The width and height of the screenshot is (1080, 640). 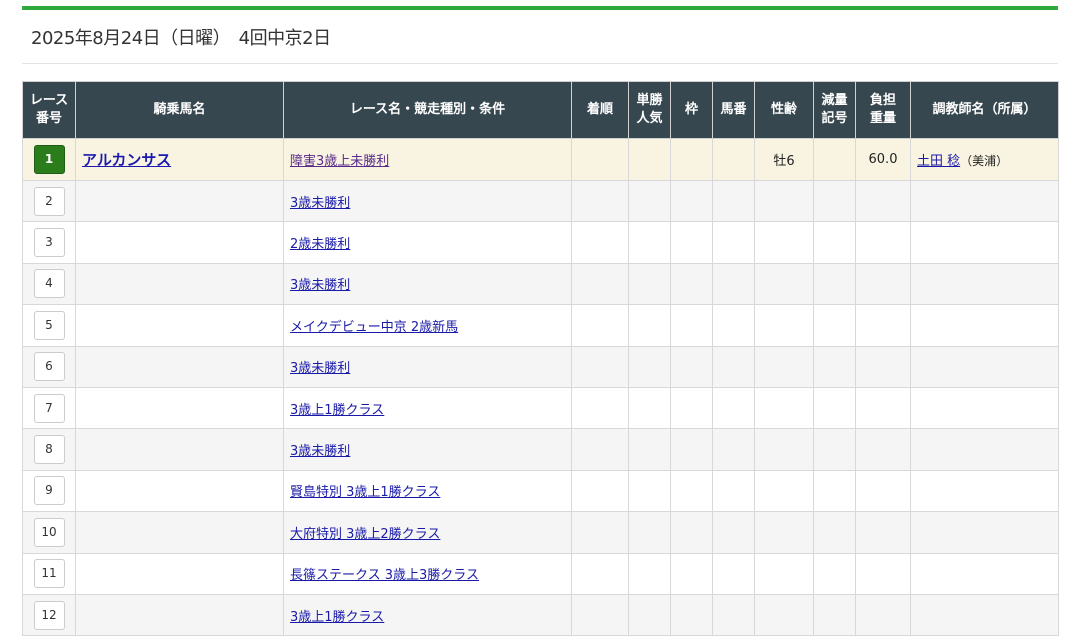 I want to click on race-number-button: 9, so click(x=49, y=491).